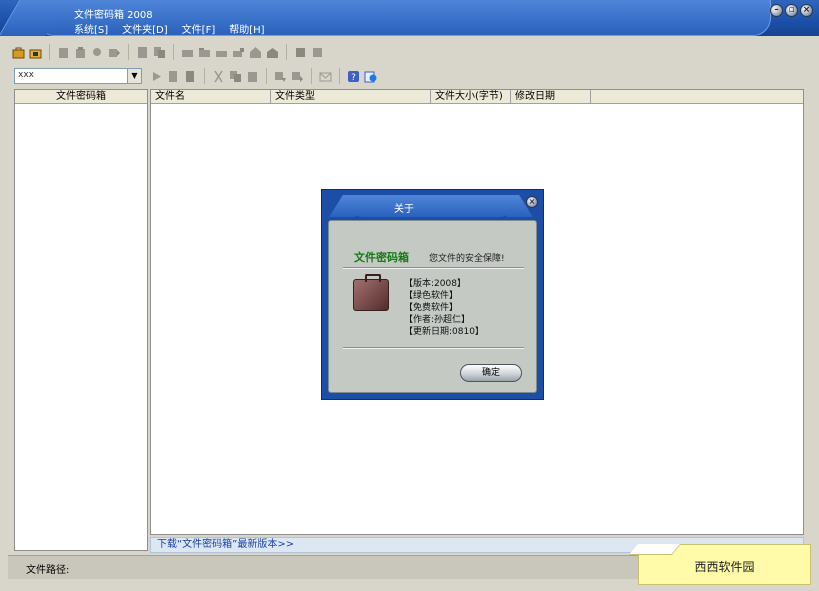  I want to click on info-green: 【绿色软件】, so click(431, 296).